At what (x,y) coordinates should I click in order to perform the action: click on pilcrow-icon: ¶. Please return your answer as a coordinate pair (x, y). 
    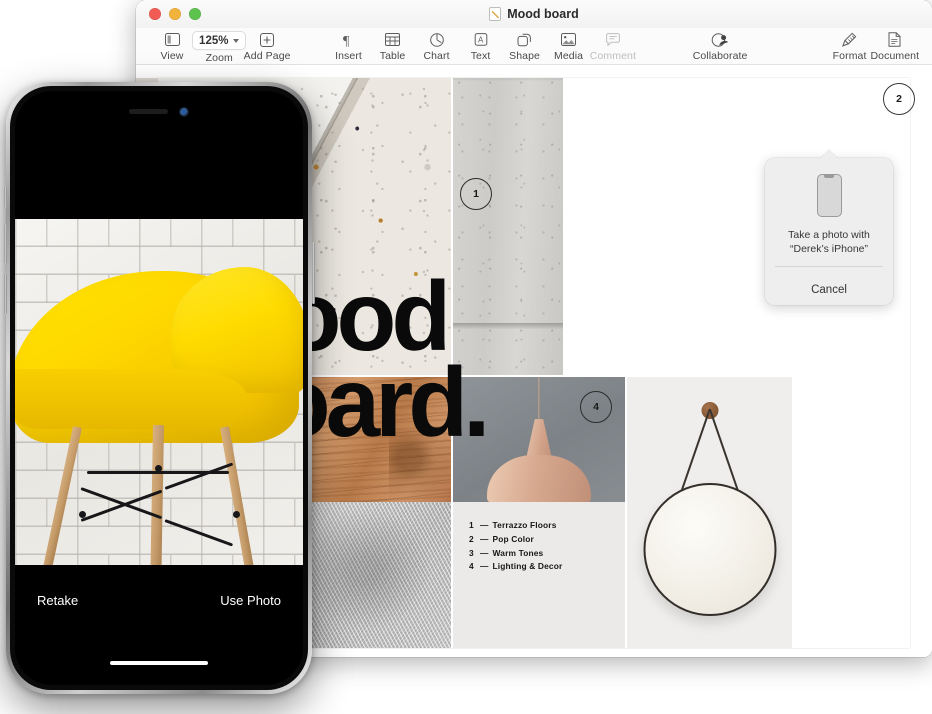
    Looking at the image, I should click on (348, 39).